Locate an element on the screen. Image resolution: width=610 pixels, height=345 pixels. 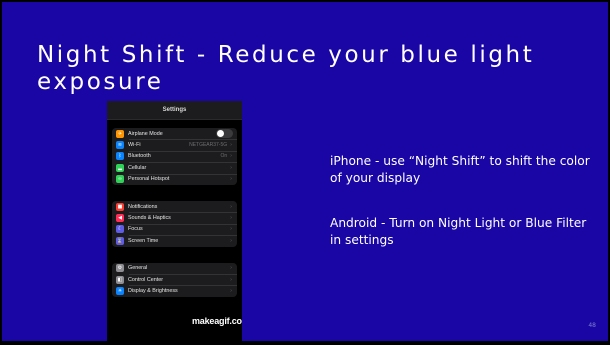
settings-row: ⚙ General › is located at coordinates (174, 268).